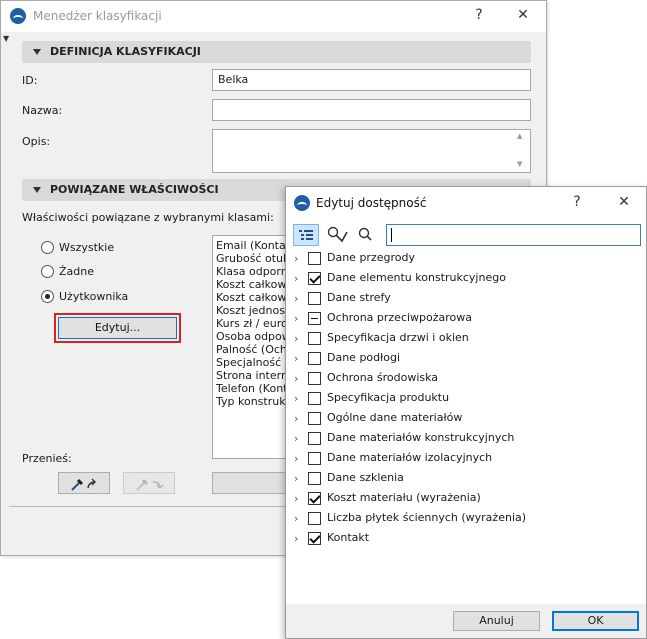  What do you see at coordinates (348, 537) in the screenshot?
I see `tree-row-label: Kontakt` at bounding box center [348, 537].